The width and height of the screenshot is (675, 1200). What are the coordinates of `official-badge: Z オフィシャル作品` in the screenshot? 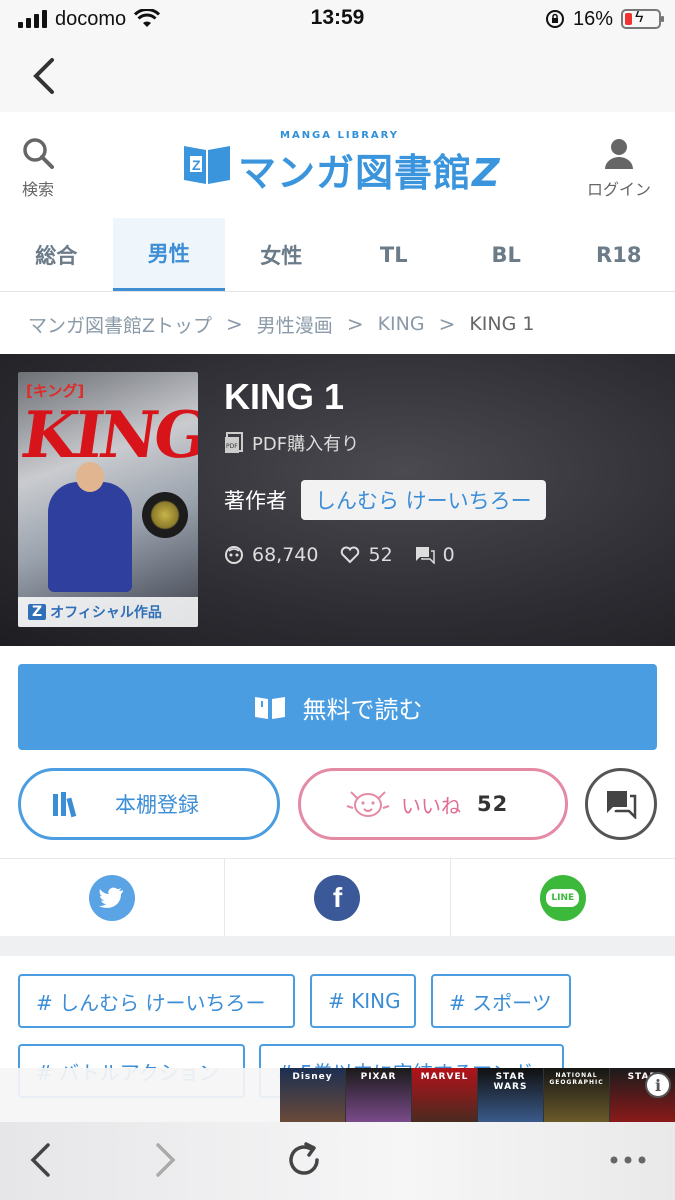 It's located at (108, 612).